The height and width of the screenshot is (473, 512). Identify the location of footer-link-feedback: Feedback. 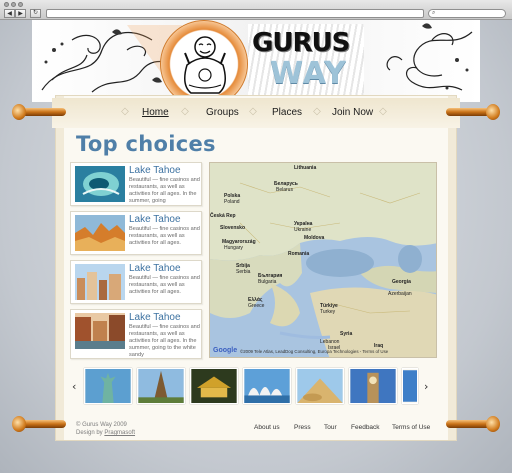
(365, 427).